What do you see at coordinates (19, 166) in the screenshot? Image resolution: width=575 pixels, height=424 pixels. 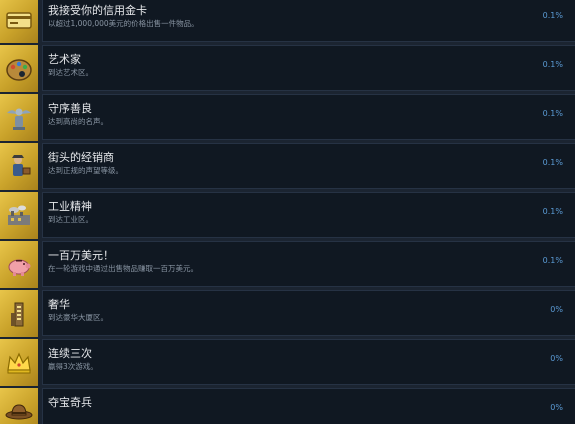 I see `street-dealer-icon` at bounding box center [19, 166].